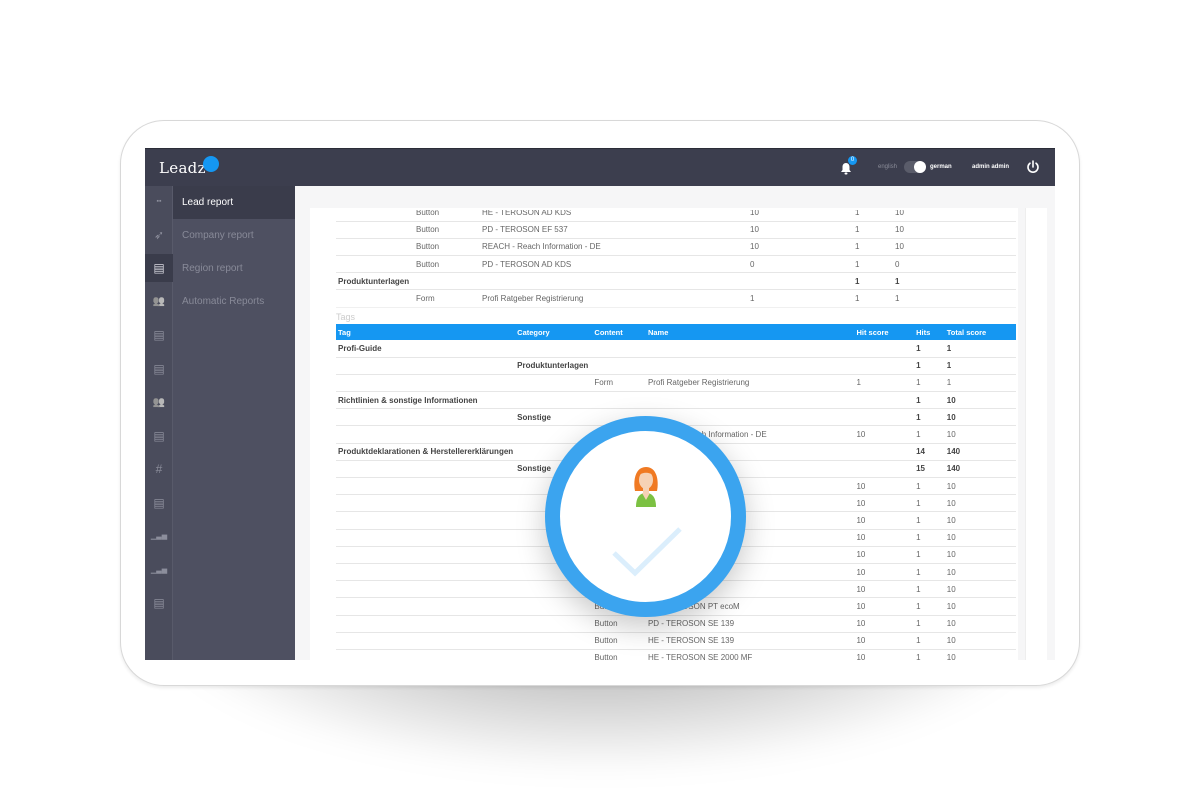  What do you see at coordinates (346, 317) in the screenshot?
I see `tags-section-title: Tags` at bounding box center [346, 317].